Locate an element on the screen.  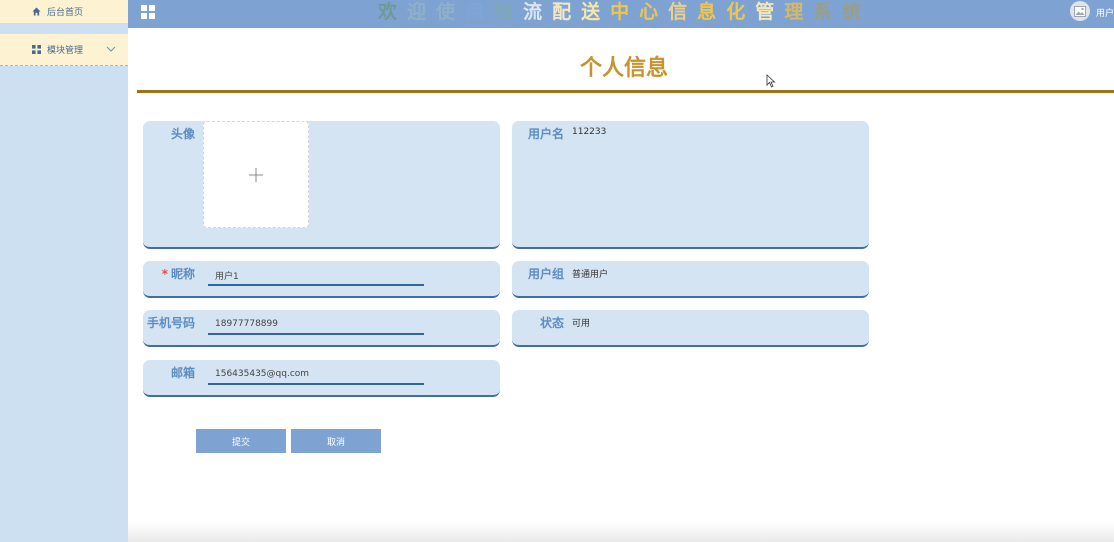
email-input is located at coordinates (316, 375).